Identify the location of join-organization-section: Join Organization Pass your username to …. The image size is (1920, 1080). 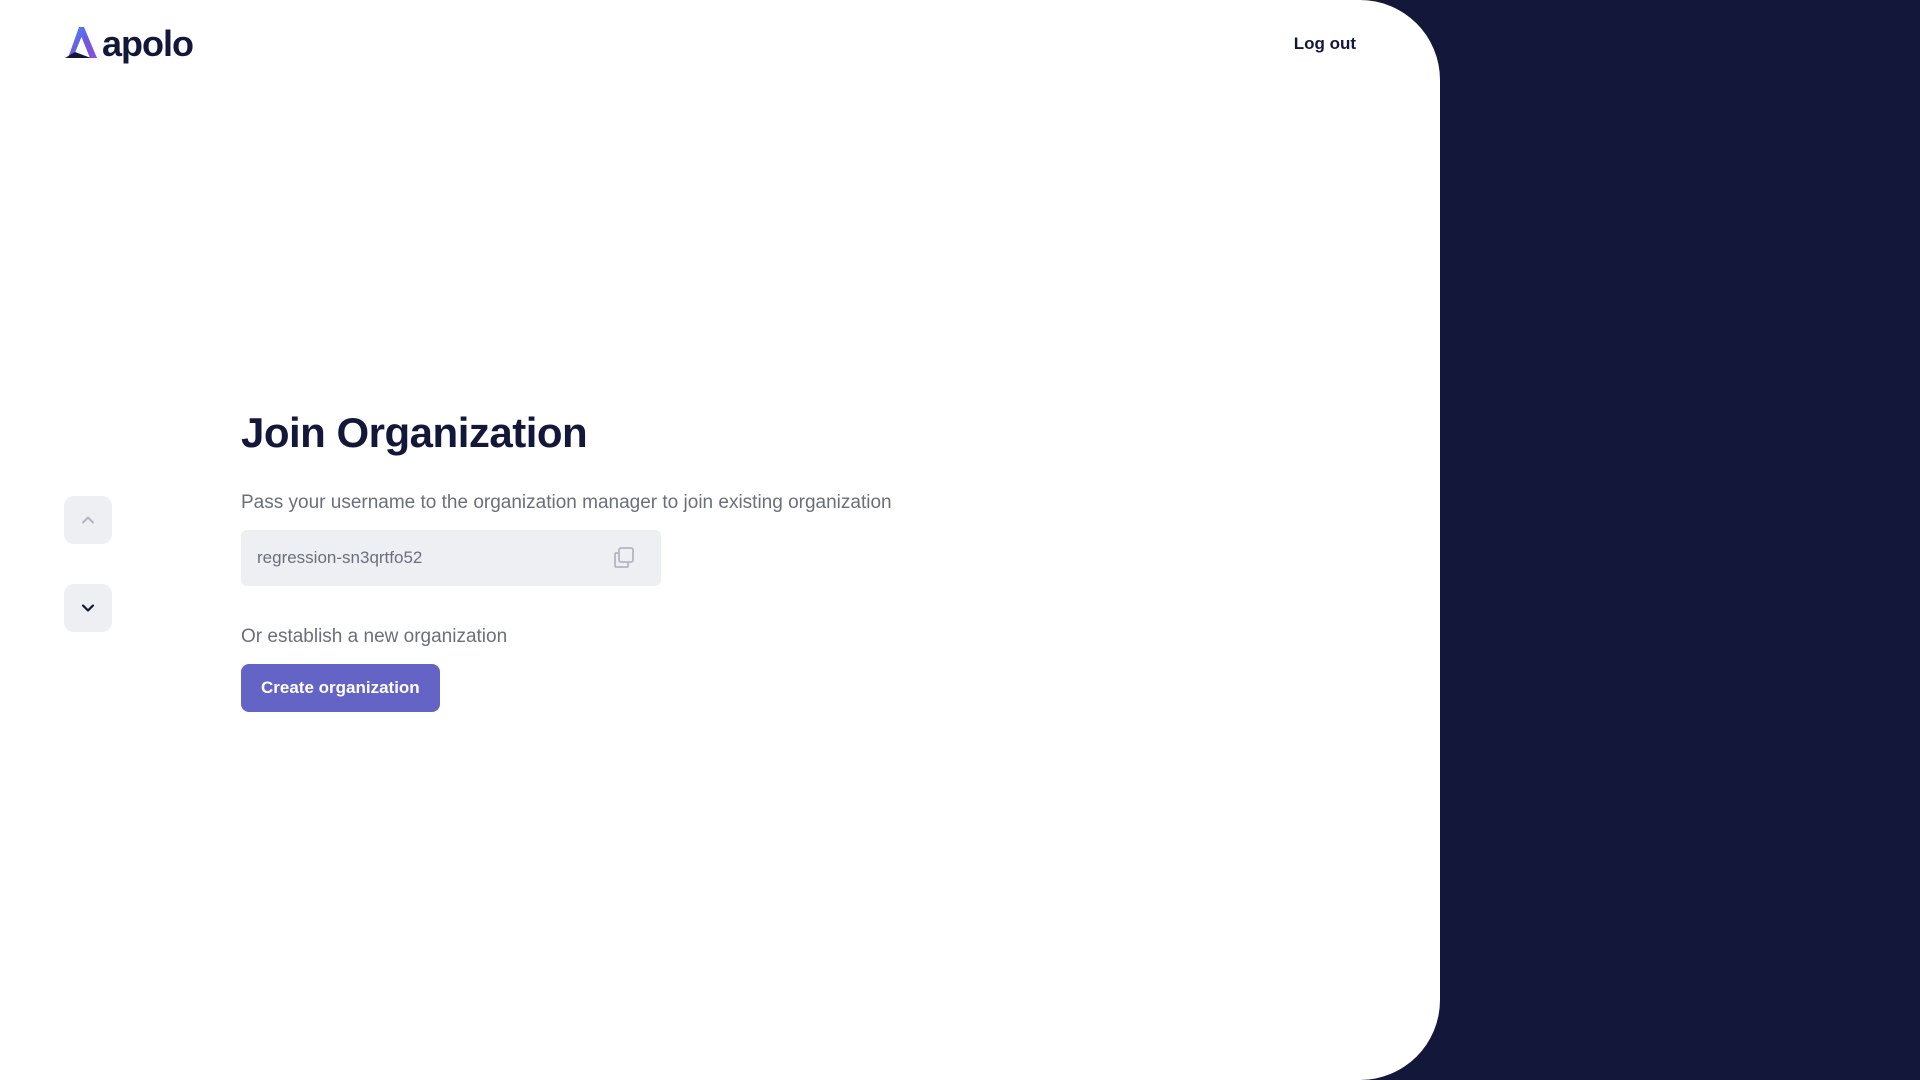
(641, 561).